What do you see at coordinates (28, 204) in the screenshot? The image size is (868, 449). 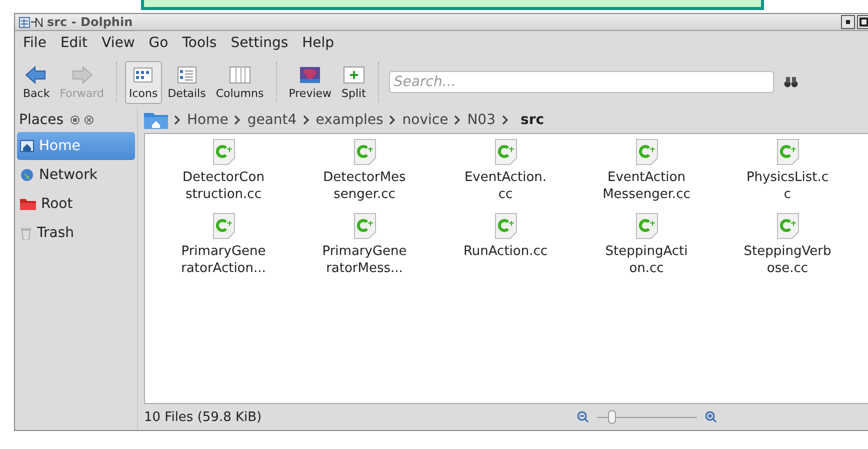 I see `folder-icon` at bounding box center [28, 204].